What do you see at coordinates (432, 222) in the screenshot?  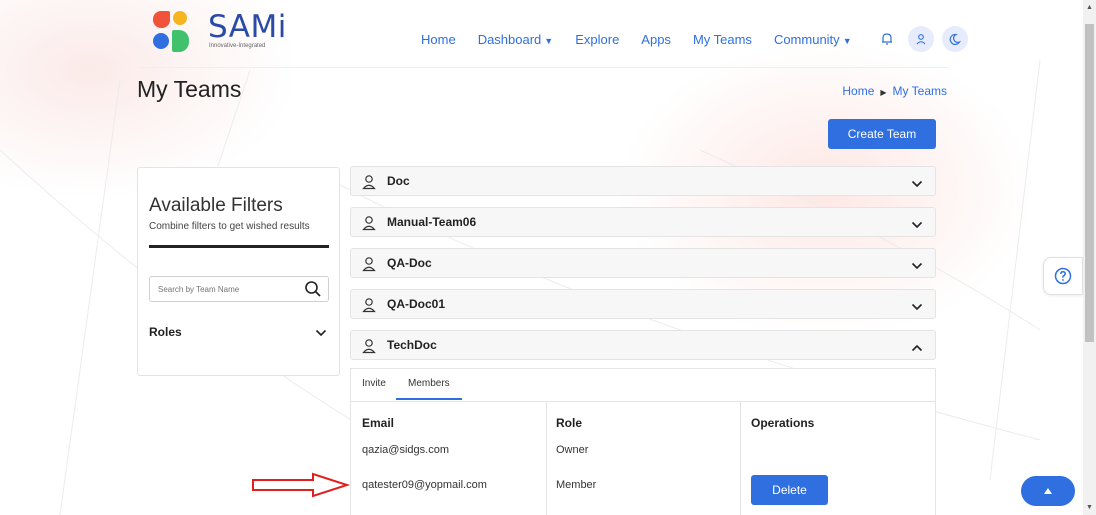 I see `team-name: Manual-Team06` at bounding box center [432, 222].